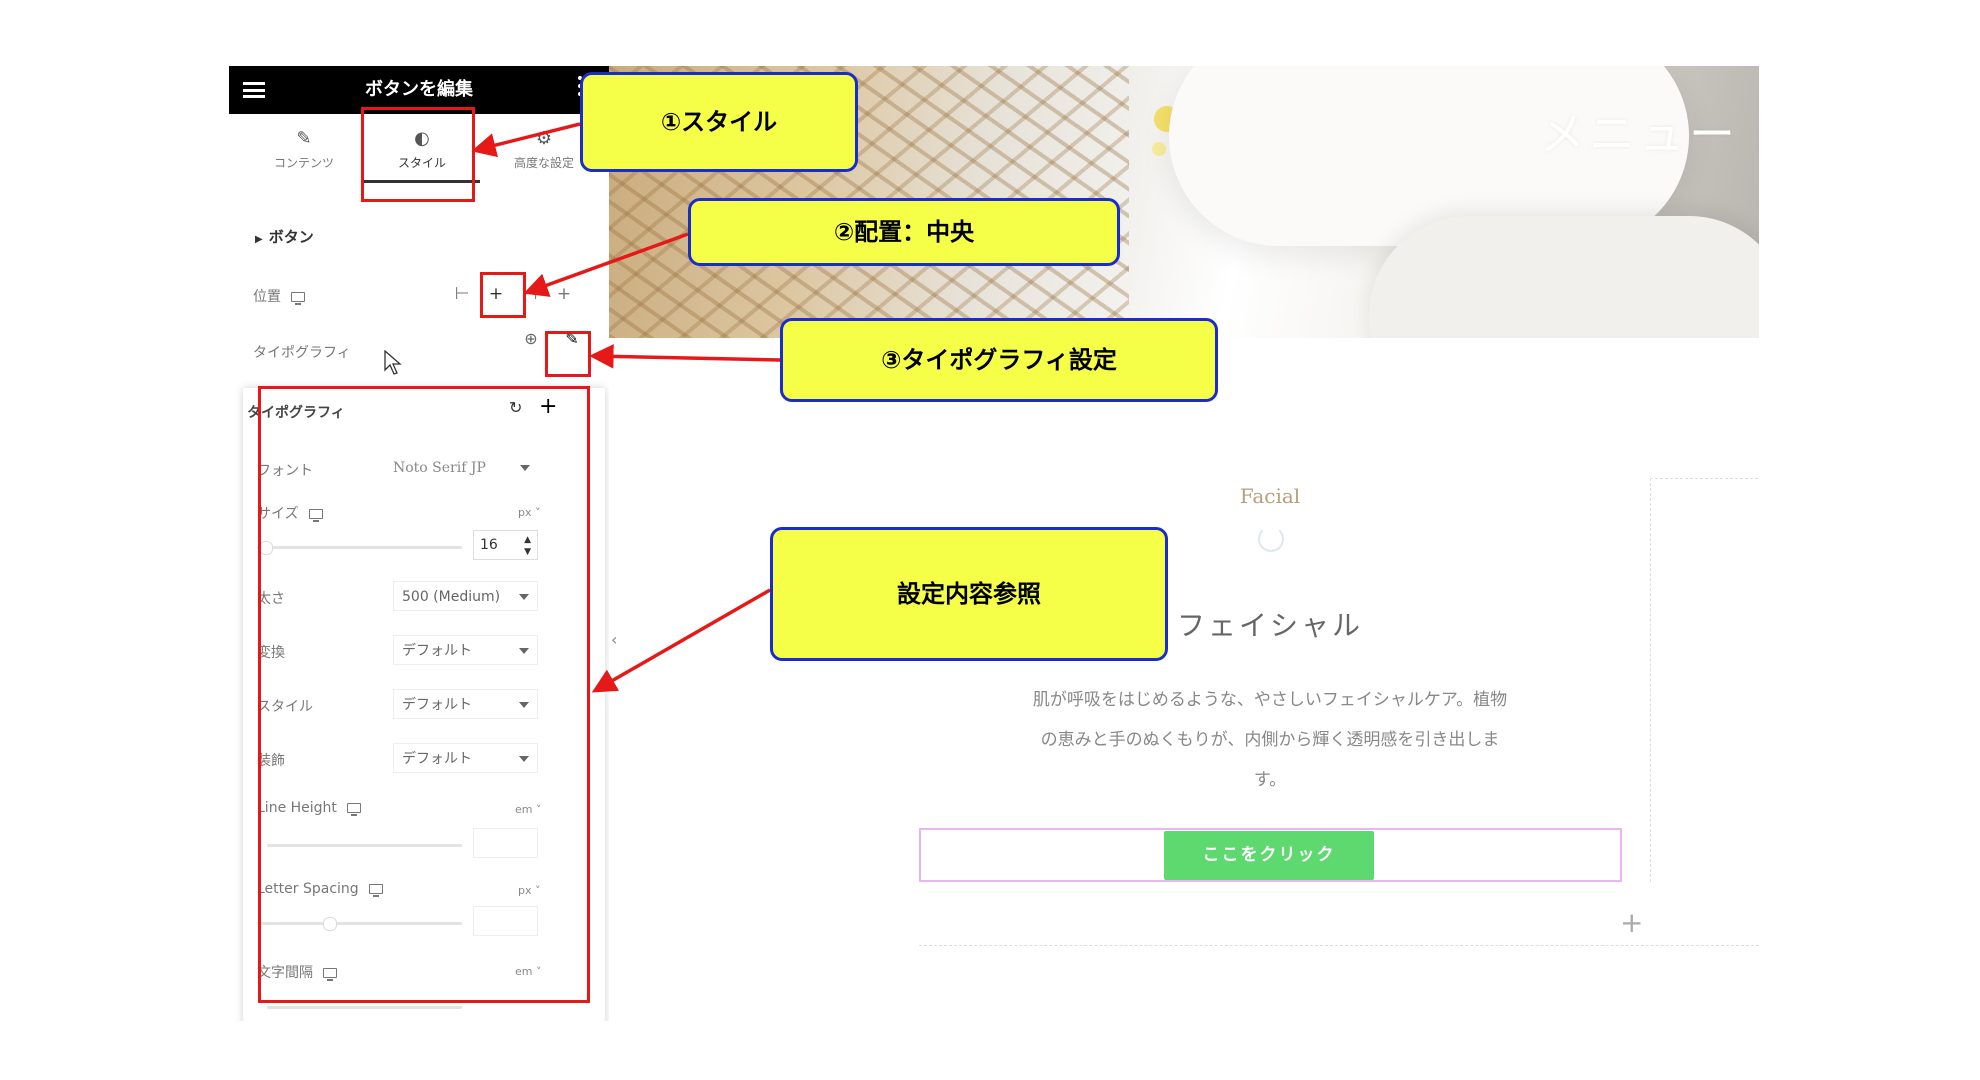 This screenshot has width=1980, height=1080. I want to click on callout-settings: 設定内容参照, so click(969, 594).